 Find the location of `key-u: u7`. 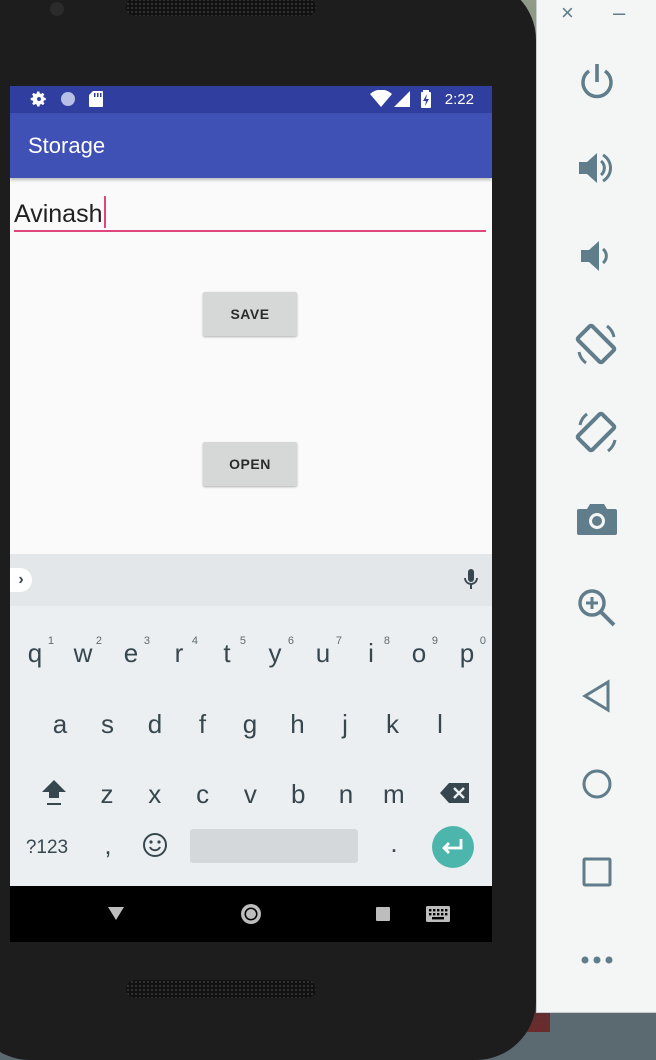

key-u: u7 is located at coordinates (323, 651).